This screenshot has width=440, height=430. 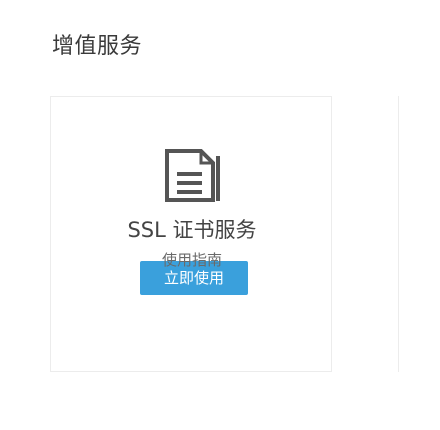 What do you see at coordinates (419, 234) in the screenshot?
I see `service-card-next` at bounding box center [419, 234].